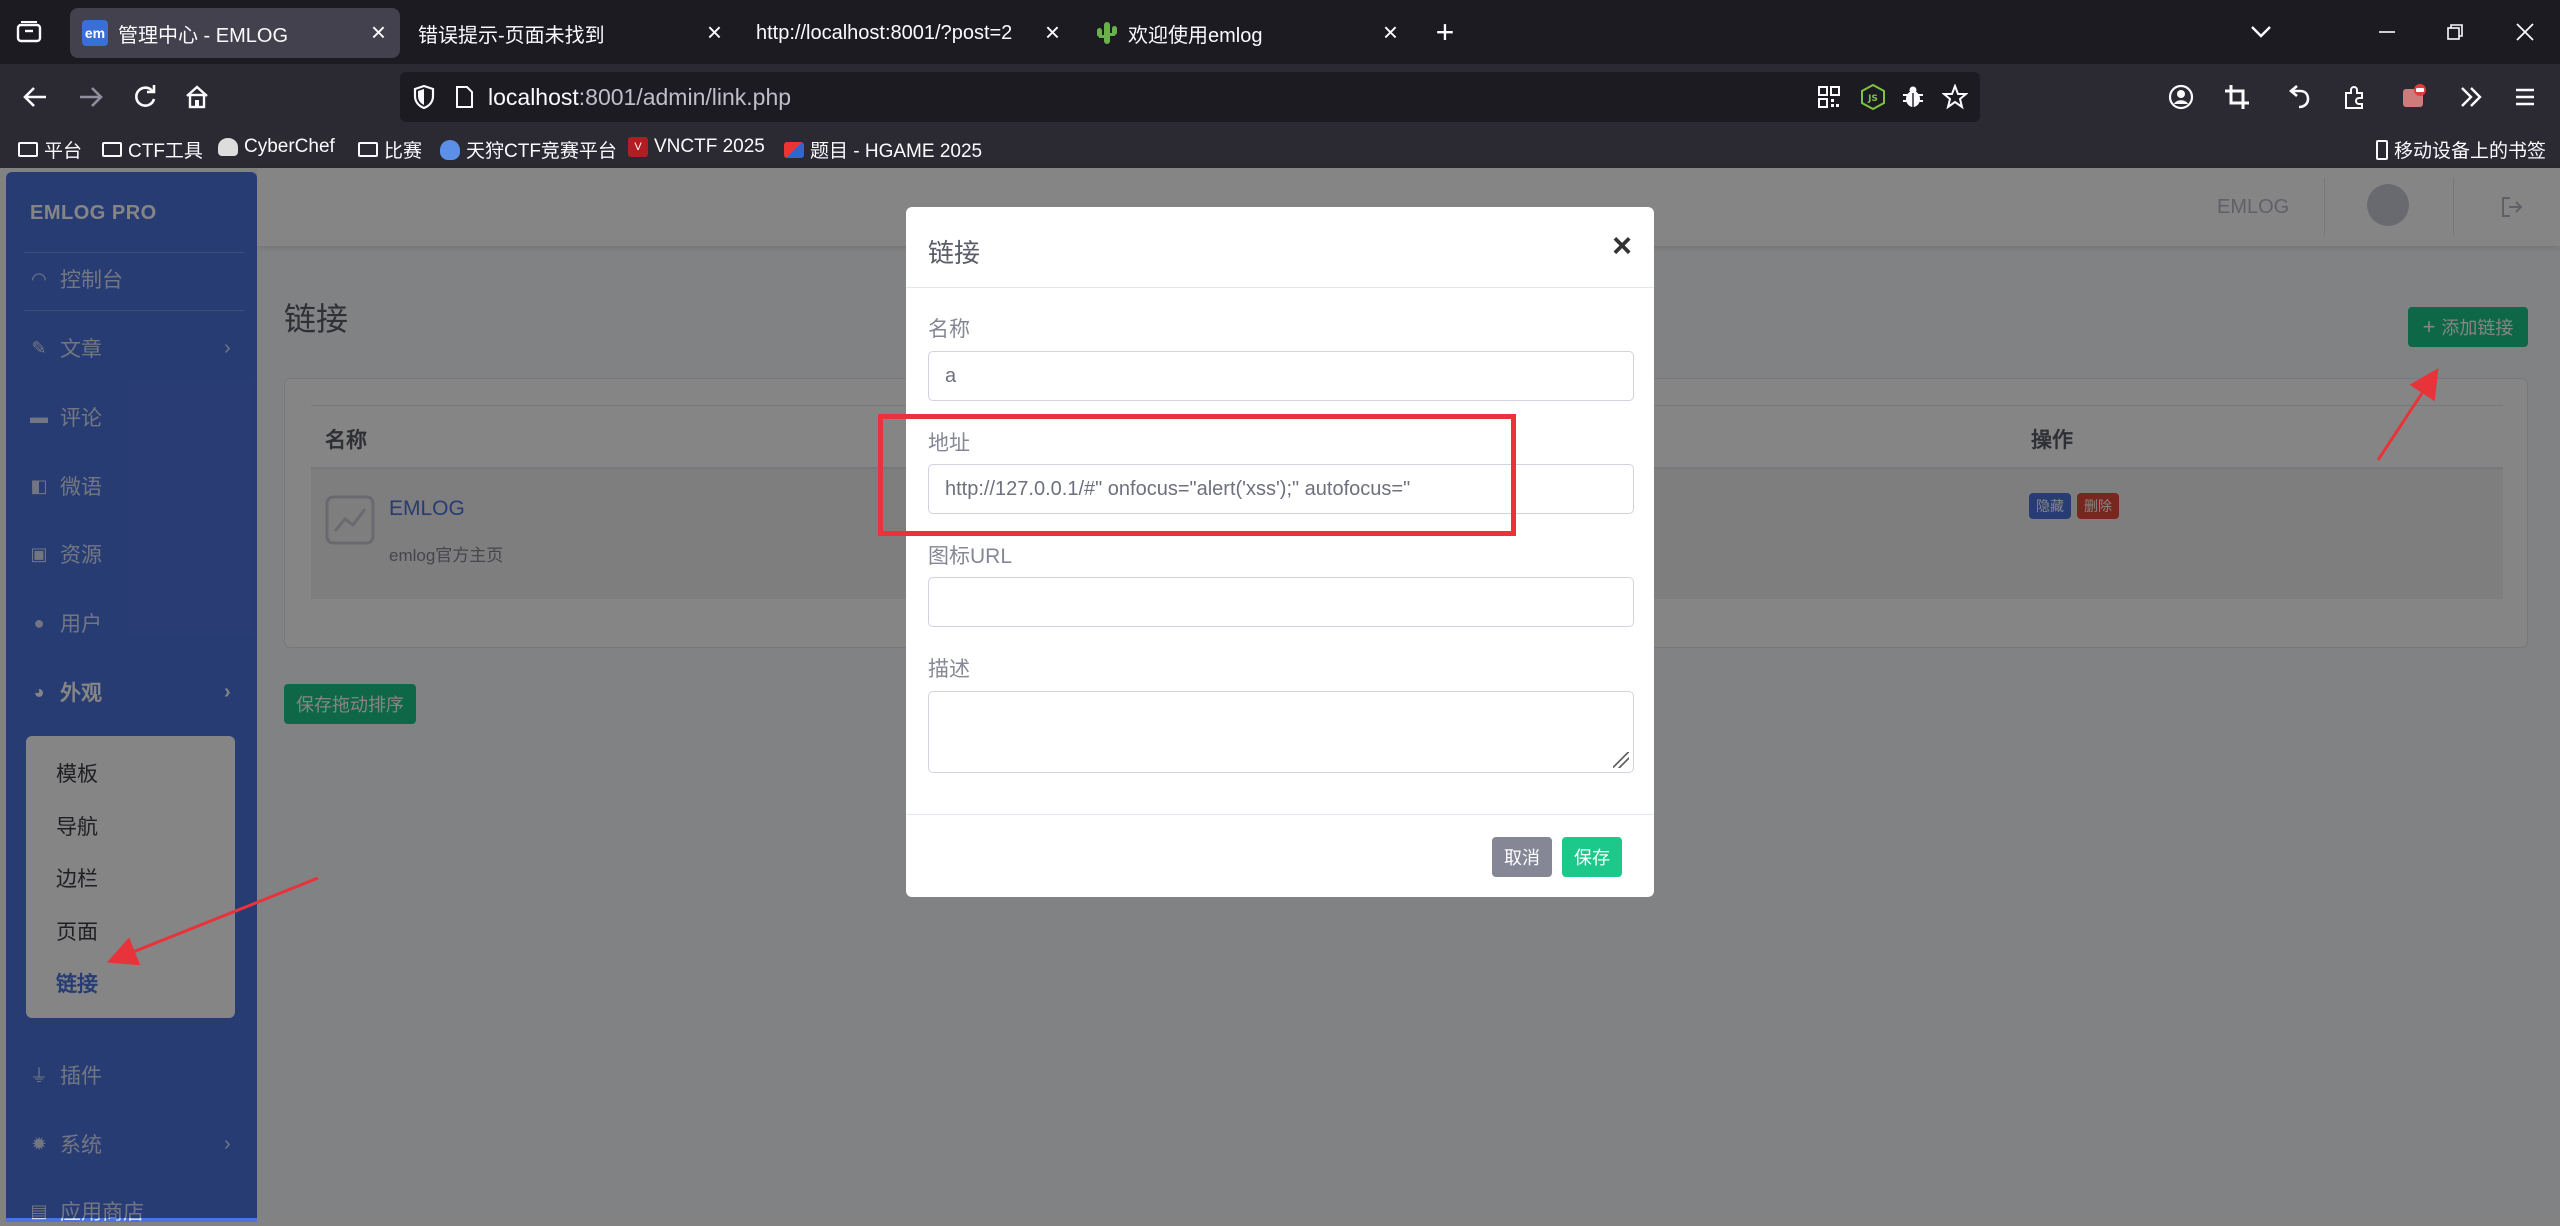 This screenshot has height=1226, width=2560. I want to click on chef-icon, so click(228, 147).